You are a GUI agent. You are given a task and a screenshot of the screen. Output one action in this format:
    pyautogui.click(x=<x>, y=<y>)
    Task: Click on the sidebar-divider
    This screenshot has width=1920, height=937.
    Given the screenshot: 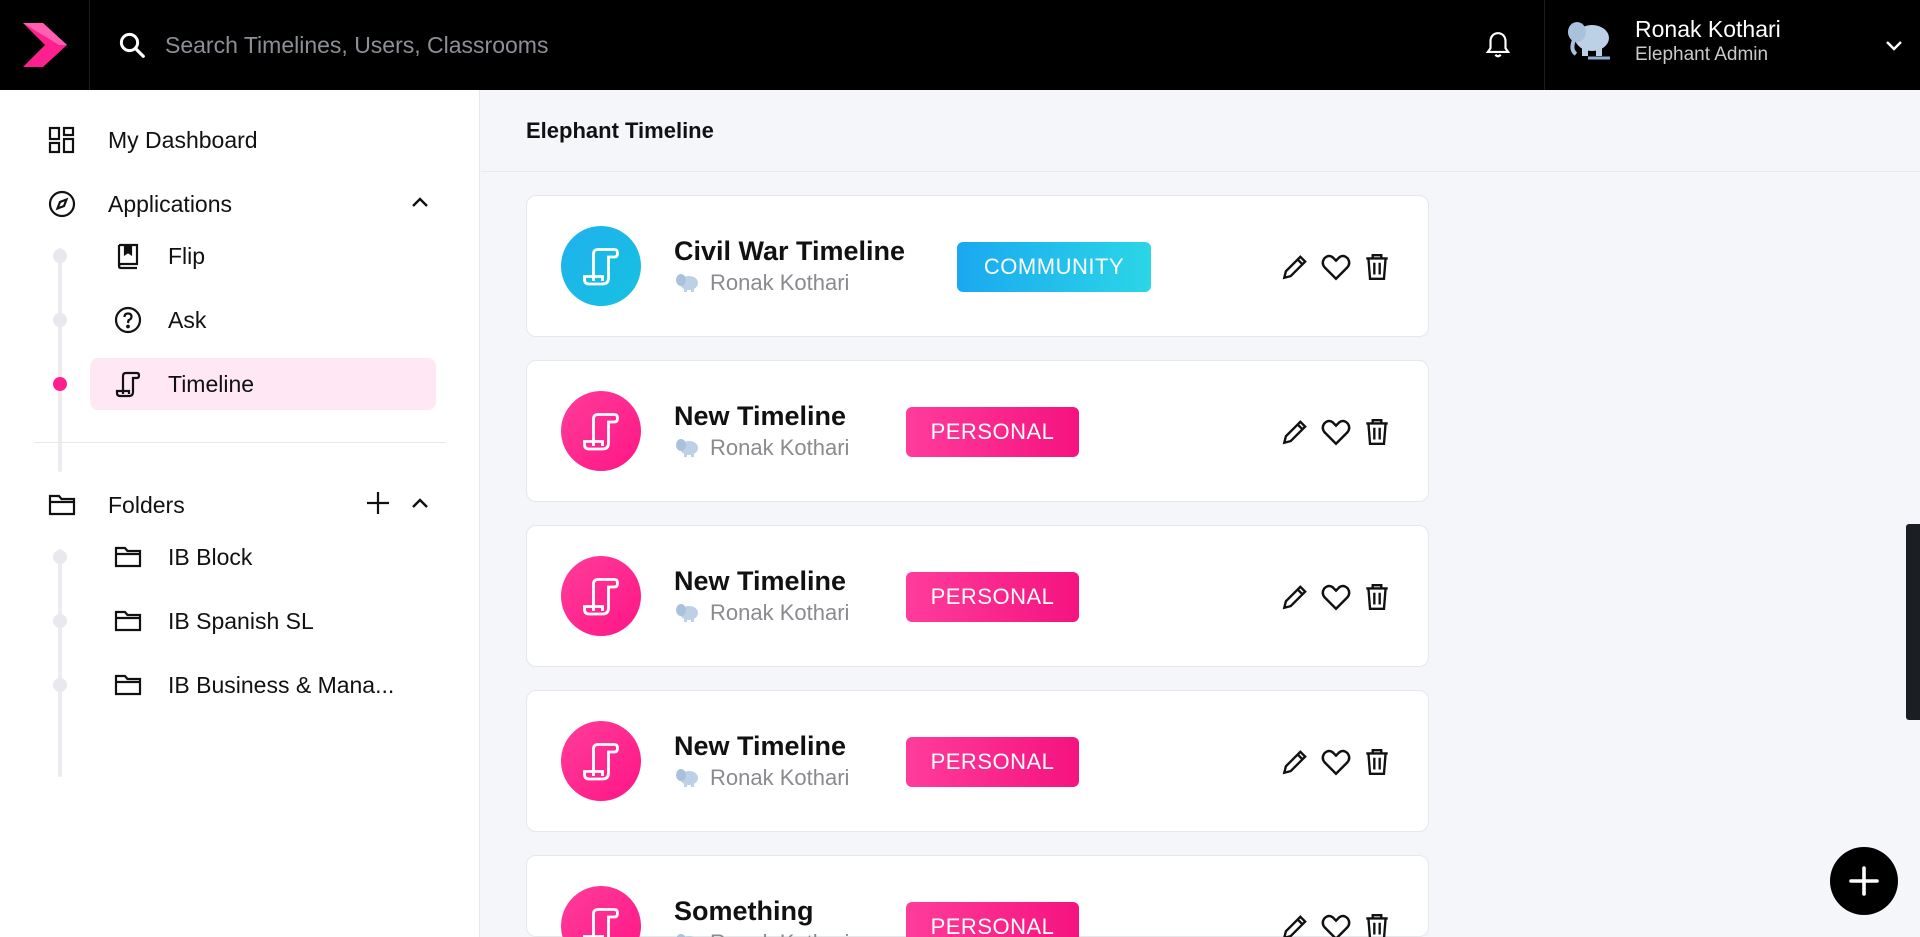 What is the action you would take?
    pyautogui.click(x=240, y=442)
    